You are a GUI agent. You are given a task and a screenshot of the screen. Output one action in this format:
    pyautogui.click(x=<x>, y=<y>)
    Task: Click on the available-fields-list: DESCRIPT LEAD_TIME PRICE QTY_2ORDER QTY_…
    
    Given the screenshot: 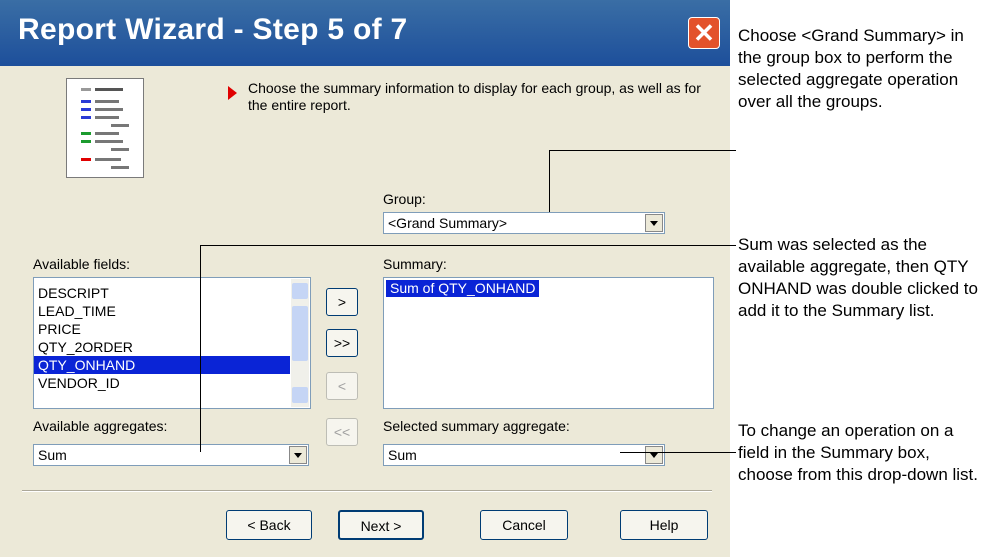 What is the action you would take?
    pyautogui.click(x=172, y=343)
    